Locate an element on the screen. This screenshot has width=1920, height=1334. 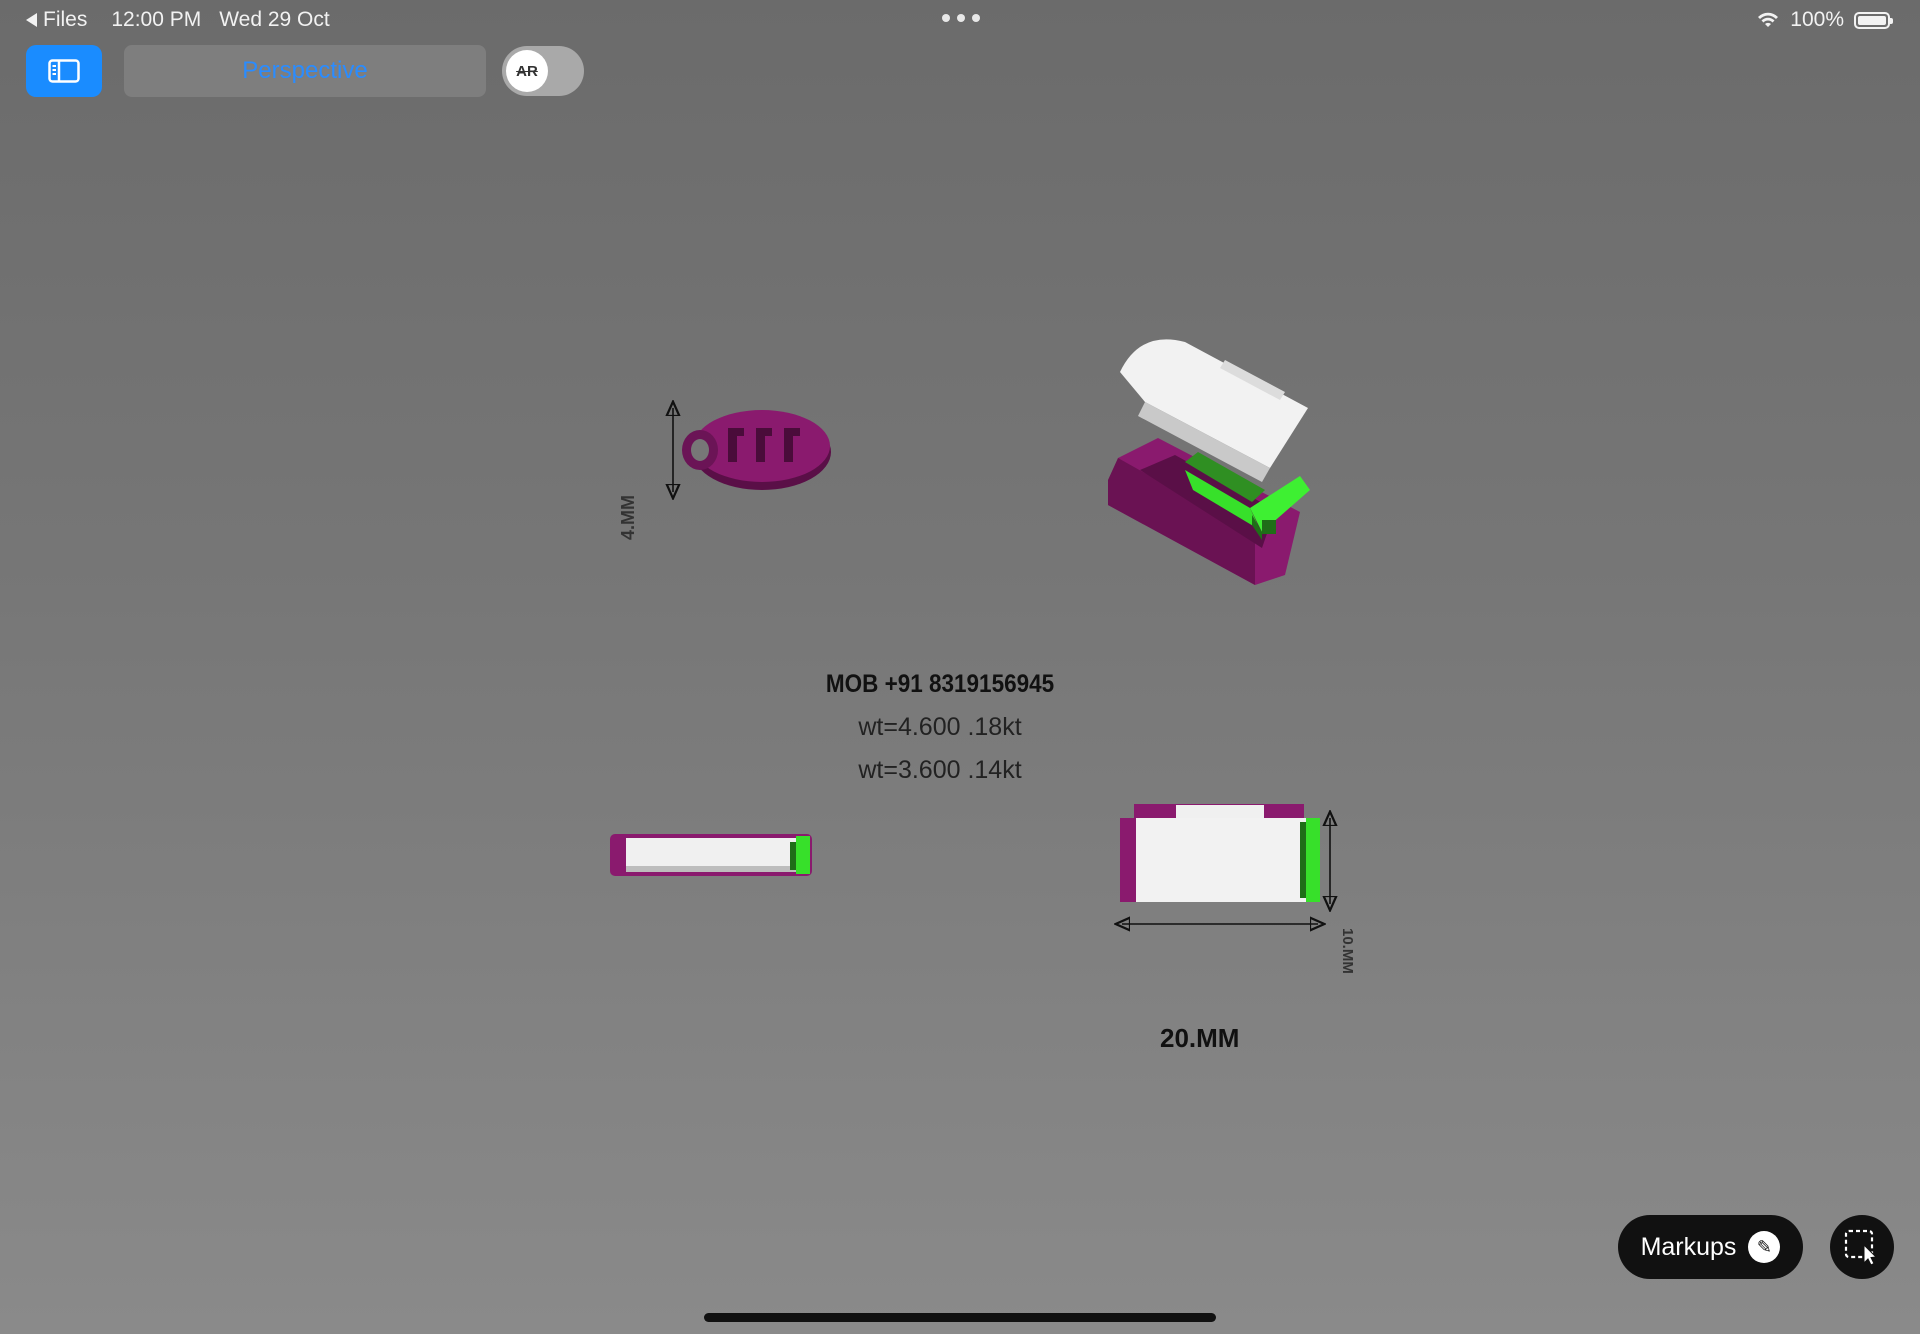
locket-top-view is located at coordinates (711, 855).